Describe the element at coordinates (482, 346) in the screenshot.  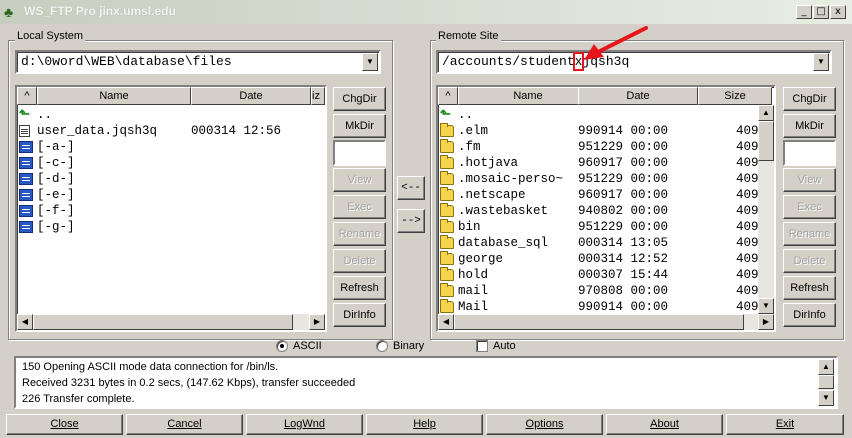
I see `auto-checkbox` at that location.